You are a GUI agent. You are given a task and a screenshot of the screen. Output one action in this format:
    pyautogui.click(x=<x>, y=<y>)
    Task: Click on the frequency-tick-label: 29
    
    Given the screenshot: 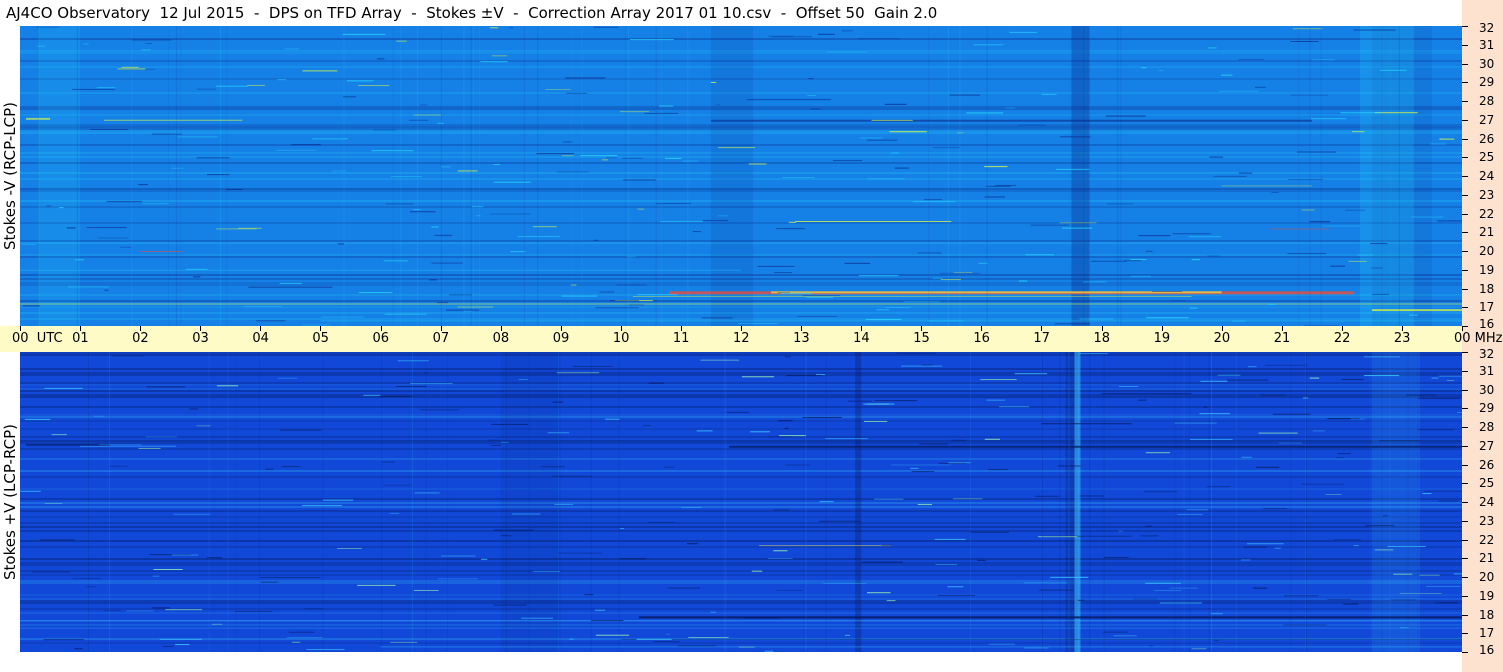 What is the action you would take?
    pyautogui.click(x=1487, y=408)
    